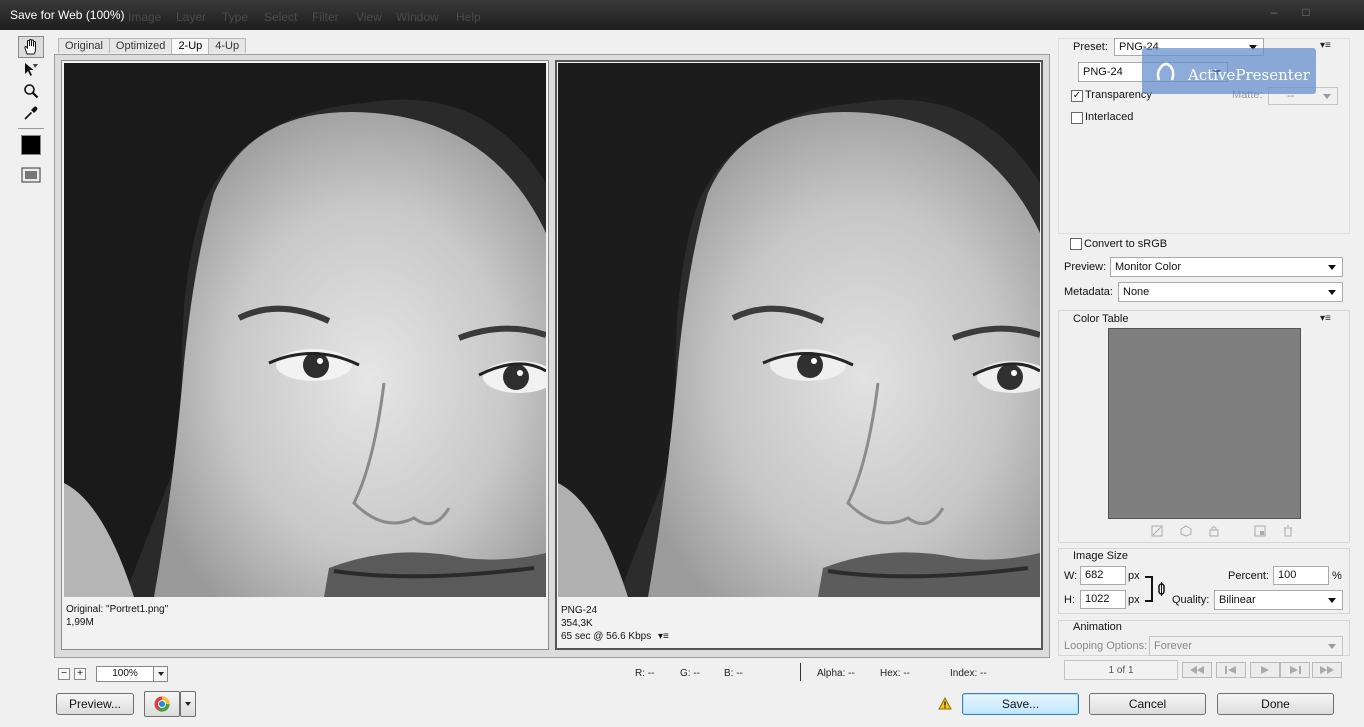 The height and width of the screenshot is (727, 1364). Describe the element at coordinates (1226, 267) in the screenshot. I see `preview-select: Monitor Color` at that location.